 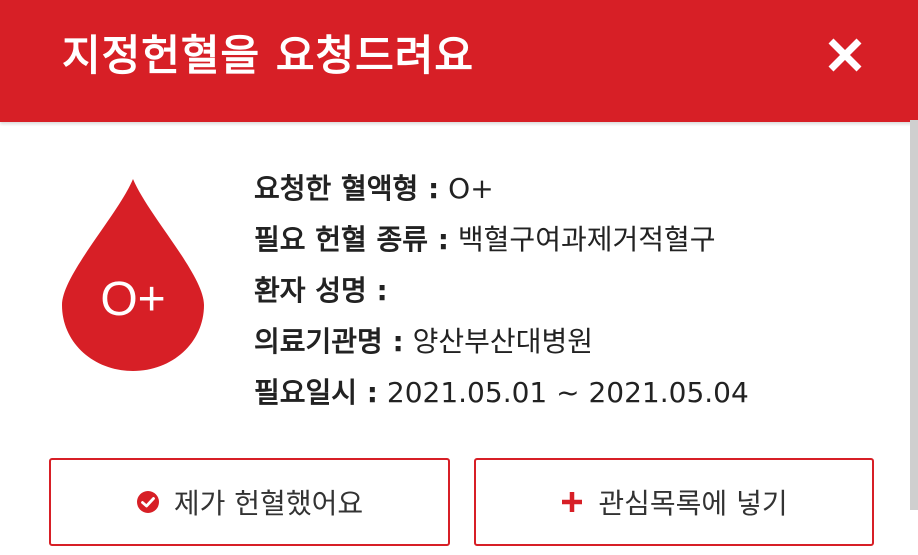 I want to click on close-button, so click(x=845, y=55).